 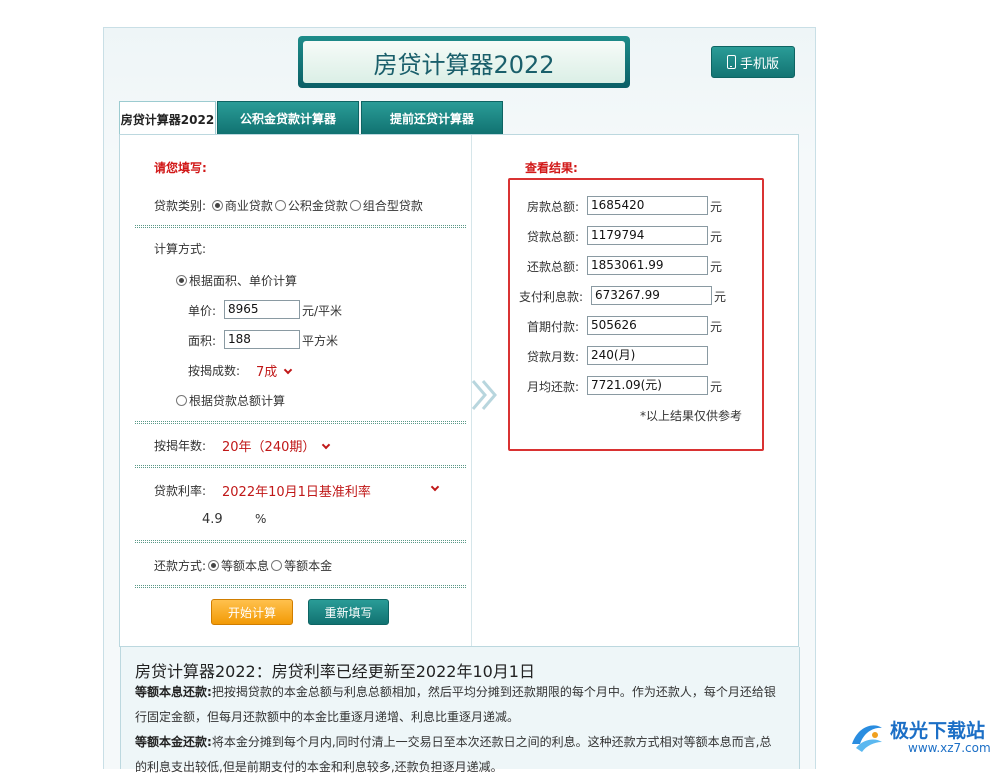 I want to click on loan-type-commercial-label: 商业贷款, so click(x=248, y=206).